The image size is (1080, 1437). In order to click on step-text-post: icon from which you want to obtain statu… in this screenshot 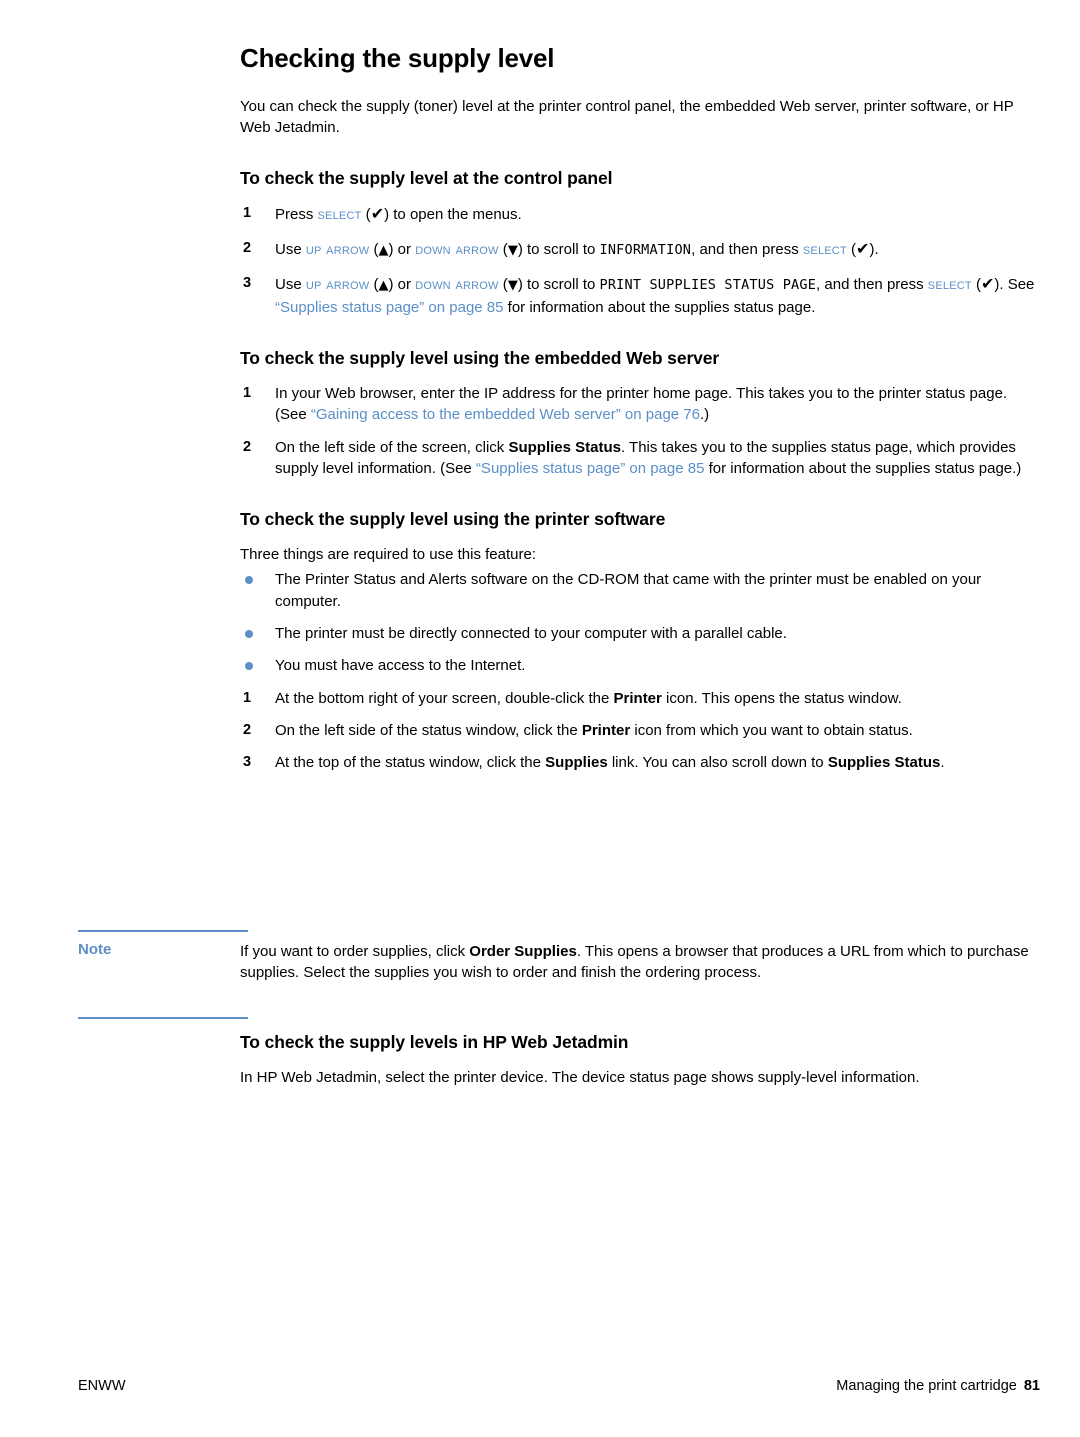, I will do `click(771, 730)`.